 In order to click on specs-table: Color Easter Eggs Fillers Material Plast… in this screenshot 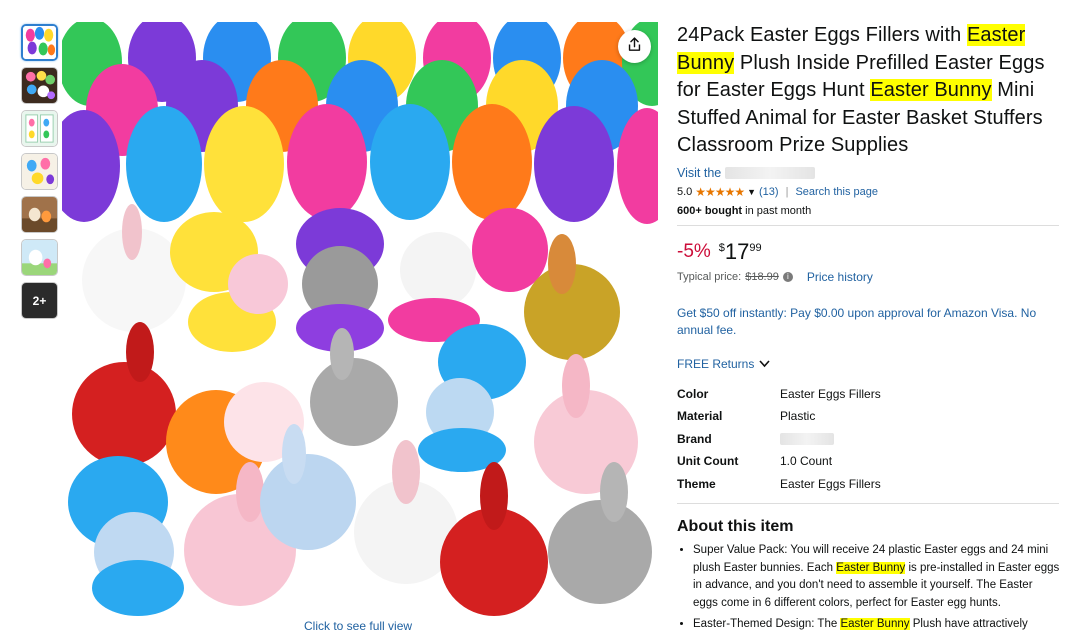, I will do `click(868, 439)`.